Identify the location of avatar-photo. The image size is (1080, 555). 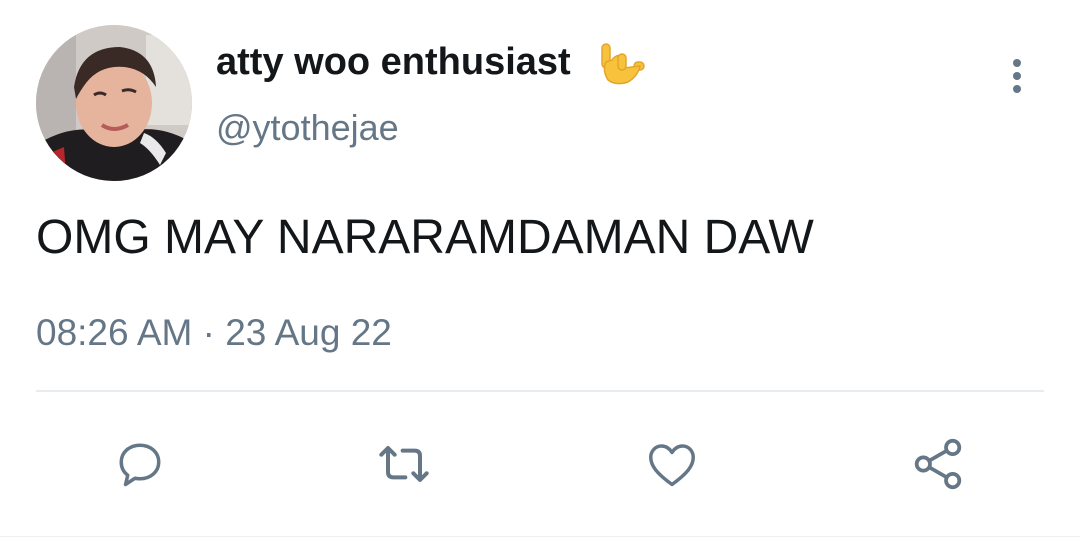
(114, 103).